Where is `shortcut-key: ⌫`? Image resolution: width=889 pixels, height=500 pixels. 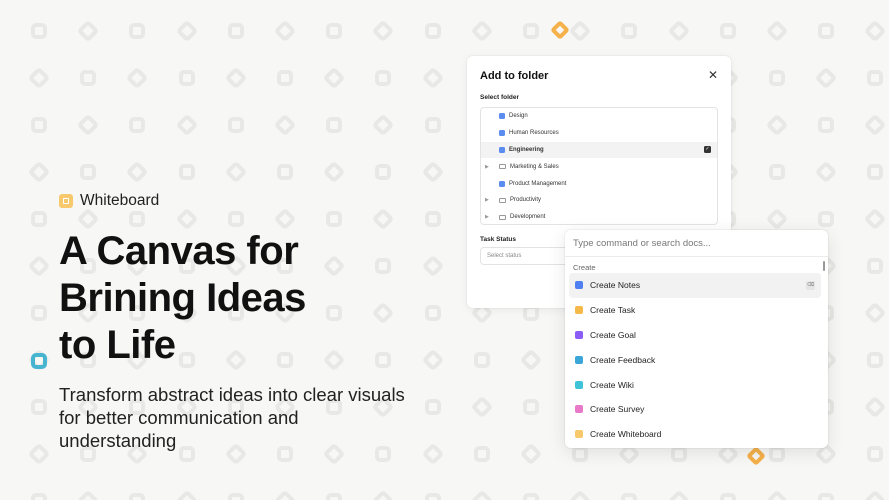
shortcut-key: ⌫ is located at coordinates (810, 285).